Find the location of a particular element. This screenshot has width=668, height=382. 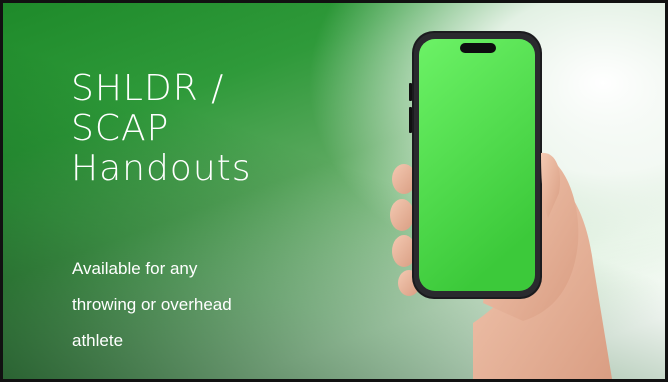

dynamic-island is located at coordinates (478, 48).